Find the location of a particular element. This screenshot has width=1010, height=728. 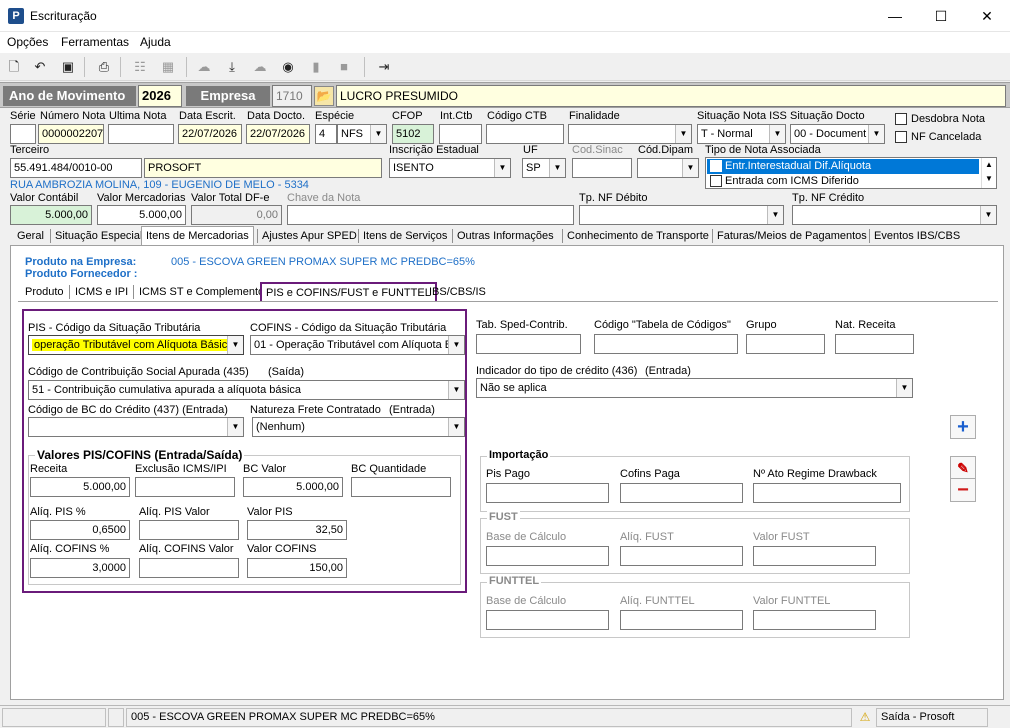

funttel-base-field is located at coordinates (547, 620).